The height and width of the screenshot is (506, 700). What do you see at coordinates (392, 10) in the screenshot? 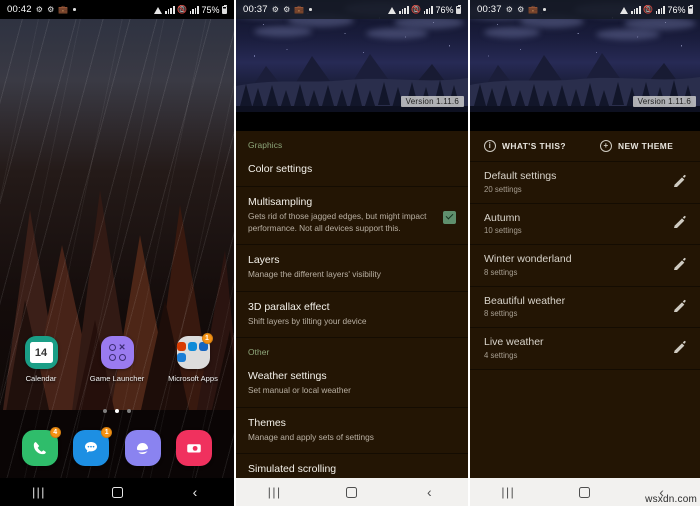
I see `wifi-icon` at bounding box center [392, 10].